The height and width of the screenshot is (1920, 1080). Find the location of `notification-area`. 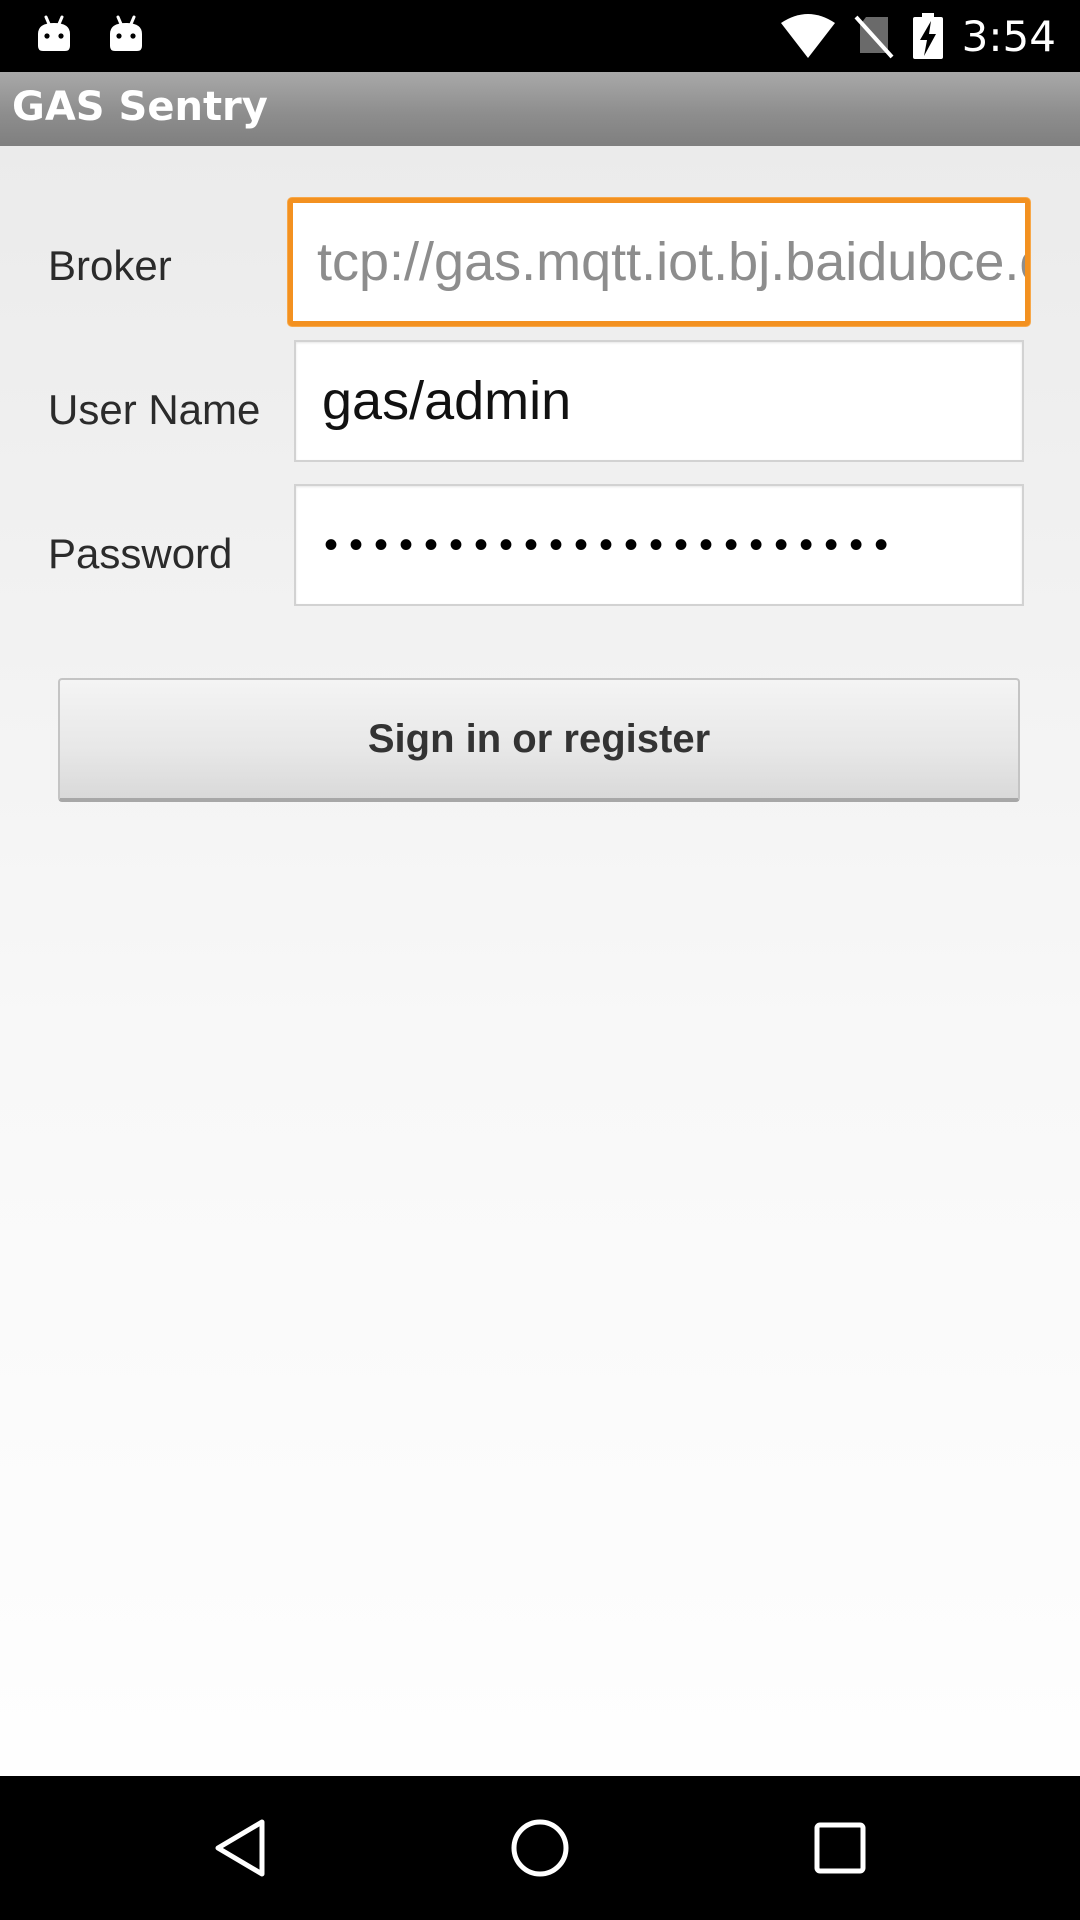

notification-area is located at coordinates (90, 34).